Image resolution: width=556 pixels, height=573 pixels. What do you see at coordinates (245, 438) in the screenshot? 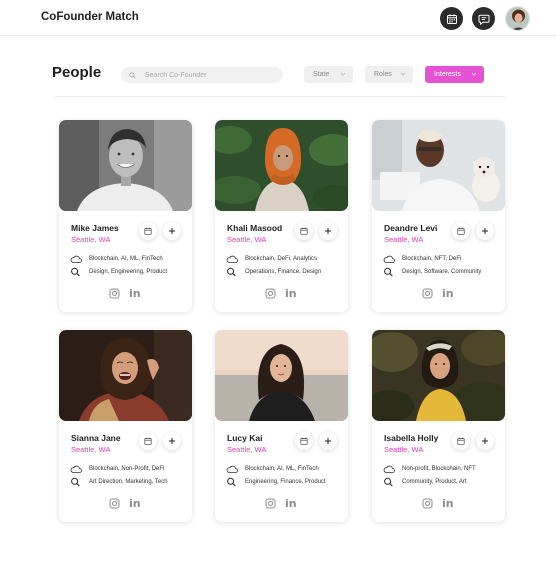
I see `person-name: Lucy Kai` at bounding box center [245, 438].